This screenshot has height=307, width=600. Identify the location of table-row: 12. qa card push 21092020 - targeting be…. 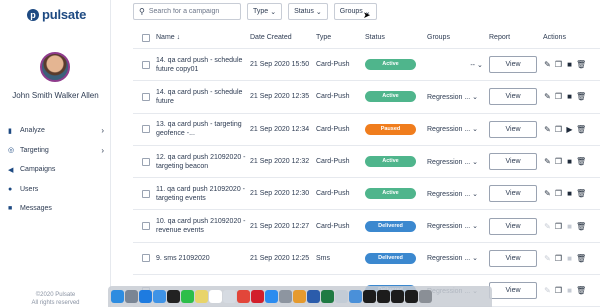
(366, 162).